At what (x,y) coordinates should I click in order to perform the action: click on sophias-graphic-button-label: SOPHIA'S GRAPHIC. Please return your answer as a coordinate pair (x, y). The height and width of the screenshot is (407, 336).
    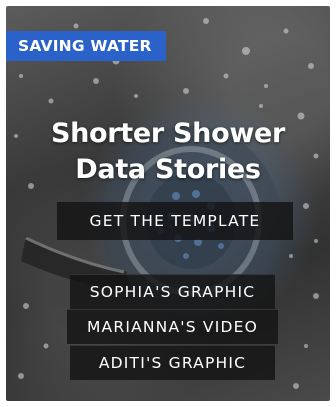
    Looking at the image, I should click on (172, 292).